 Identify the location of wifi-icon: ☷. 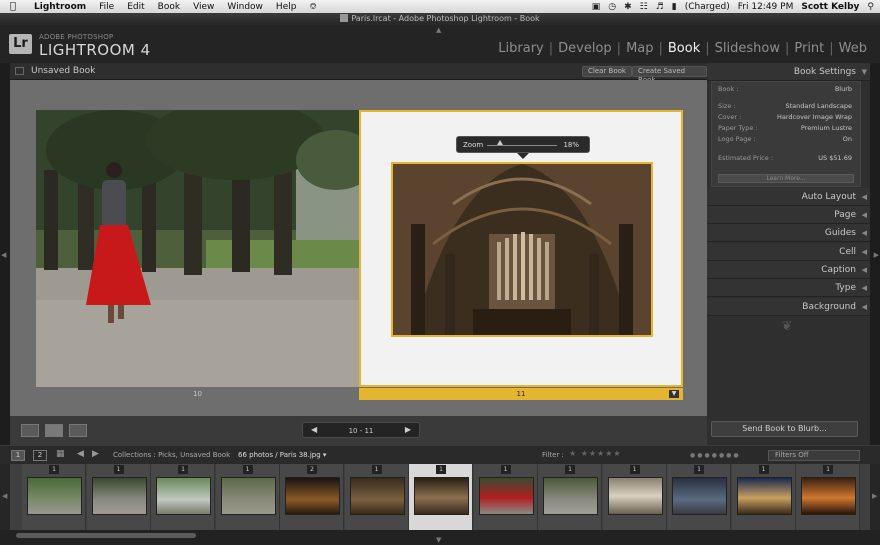
(644, 7).